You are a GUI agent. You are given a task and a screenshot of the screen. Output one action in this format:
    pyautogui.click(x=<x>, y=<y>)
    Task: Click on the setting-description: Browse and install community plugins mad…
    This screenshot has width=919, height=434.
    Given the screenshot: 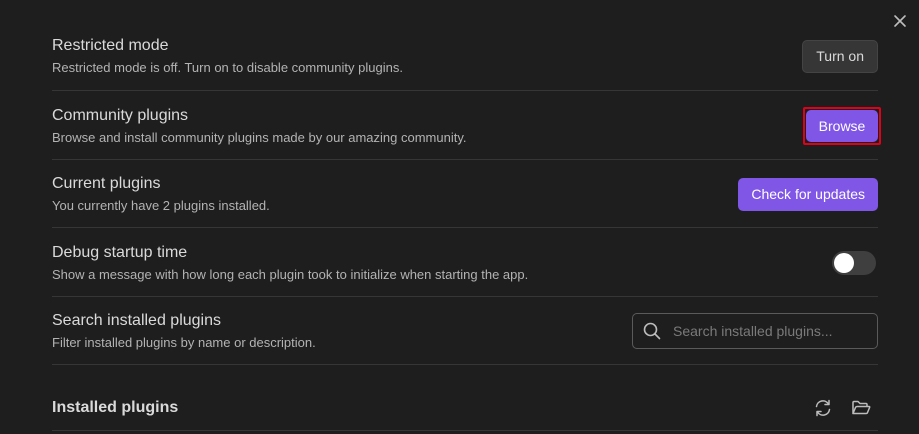 What is the action you would take?
    pyautogui.click(x=259, y=137)
    